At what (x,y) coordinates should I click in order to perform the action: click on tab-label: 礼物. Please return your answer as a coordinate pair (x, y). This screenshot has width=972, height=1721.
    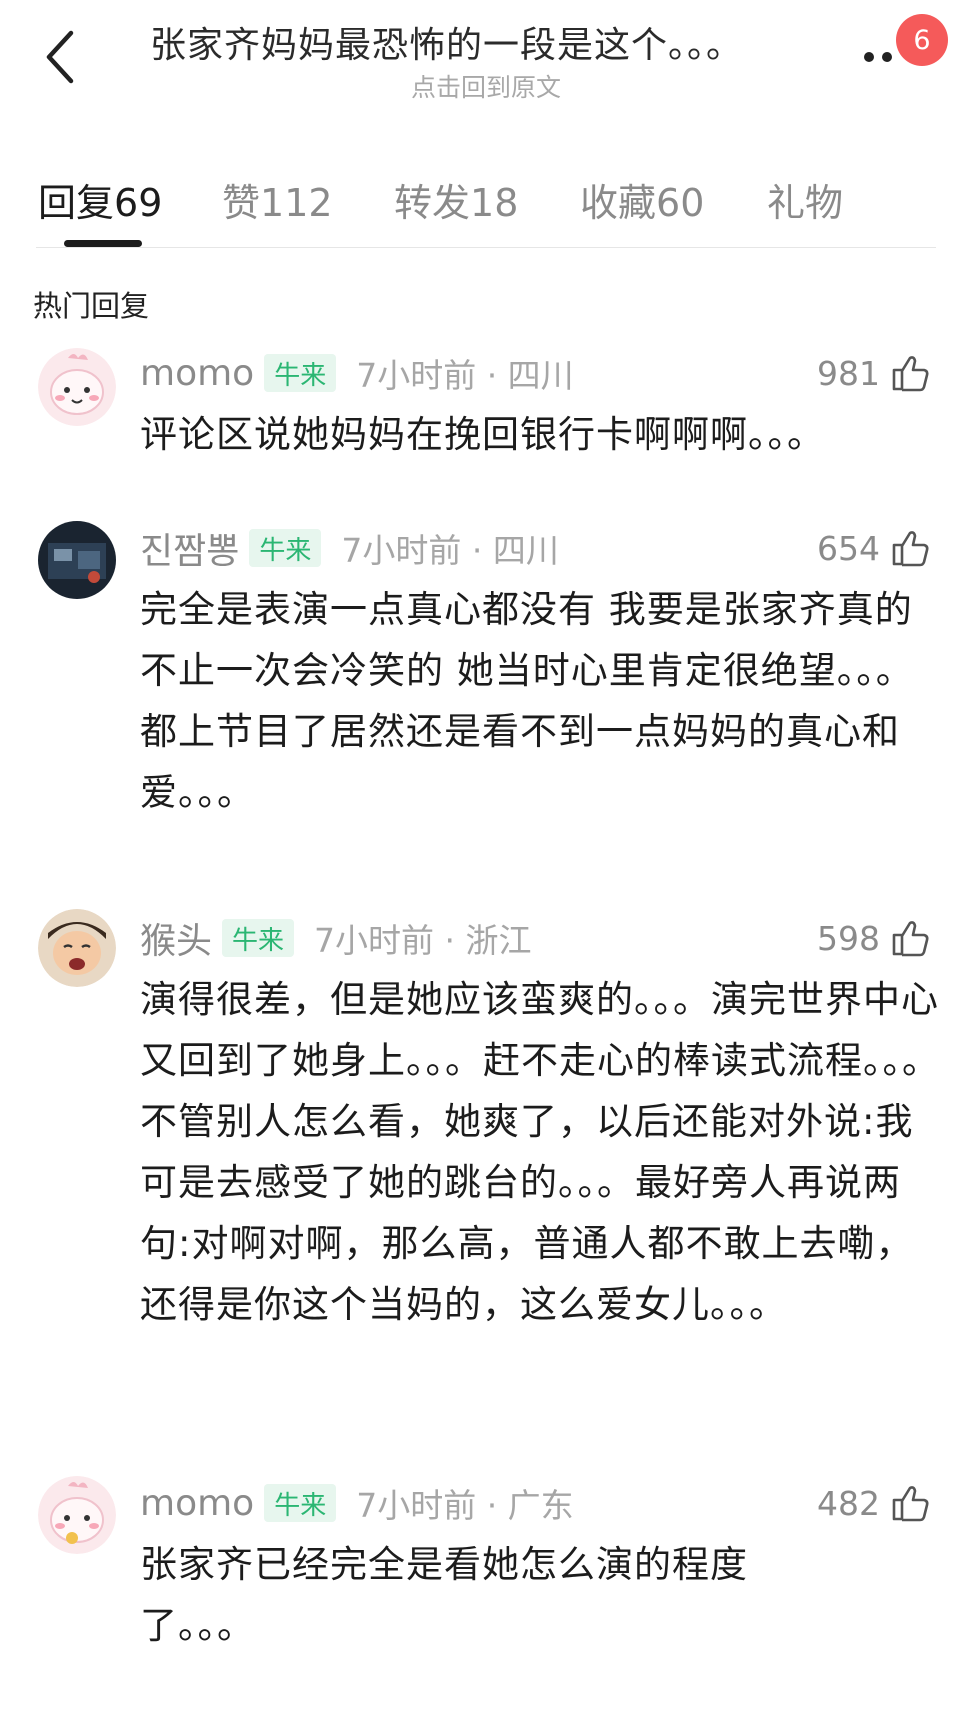
    Looking at the image, I should click on (805, 203).